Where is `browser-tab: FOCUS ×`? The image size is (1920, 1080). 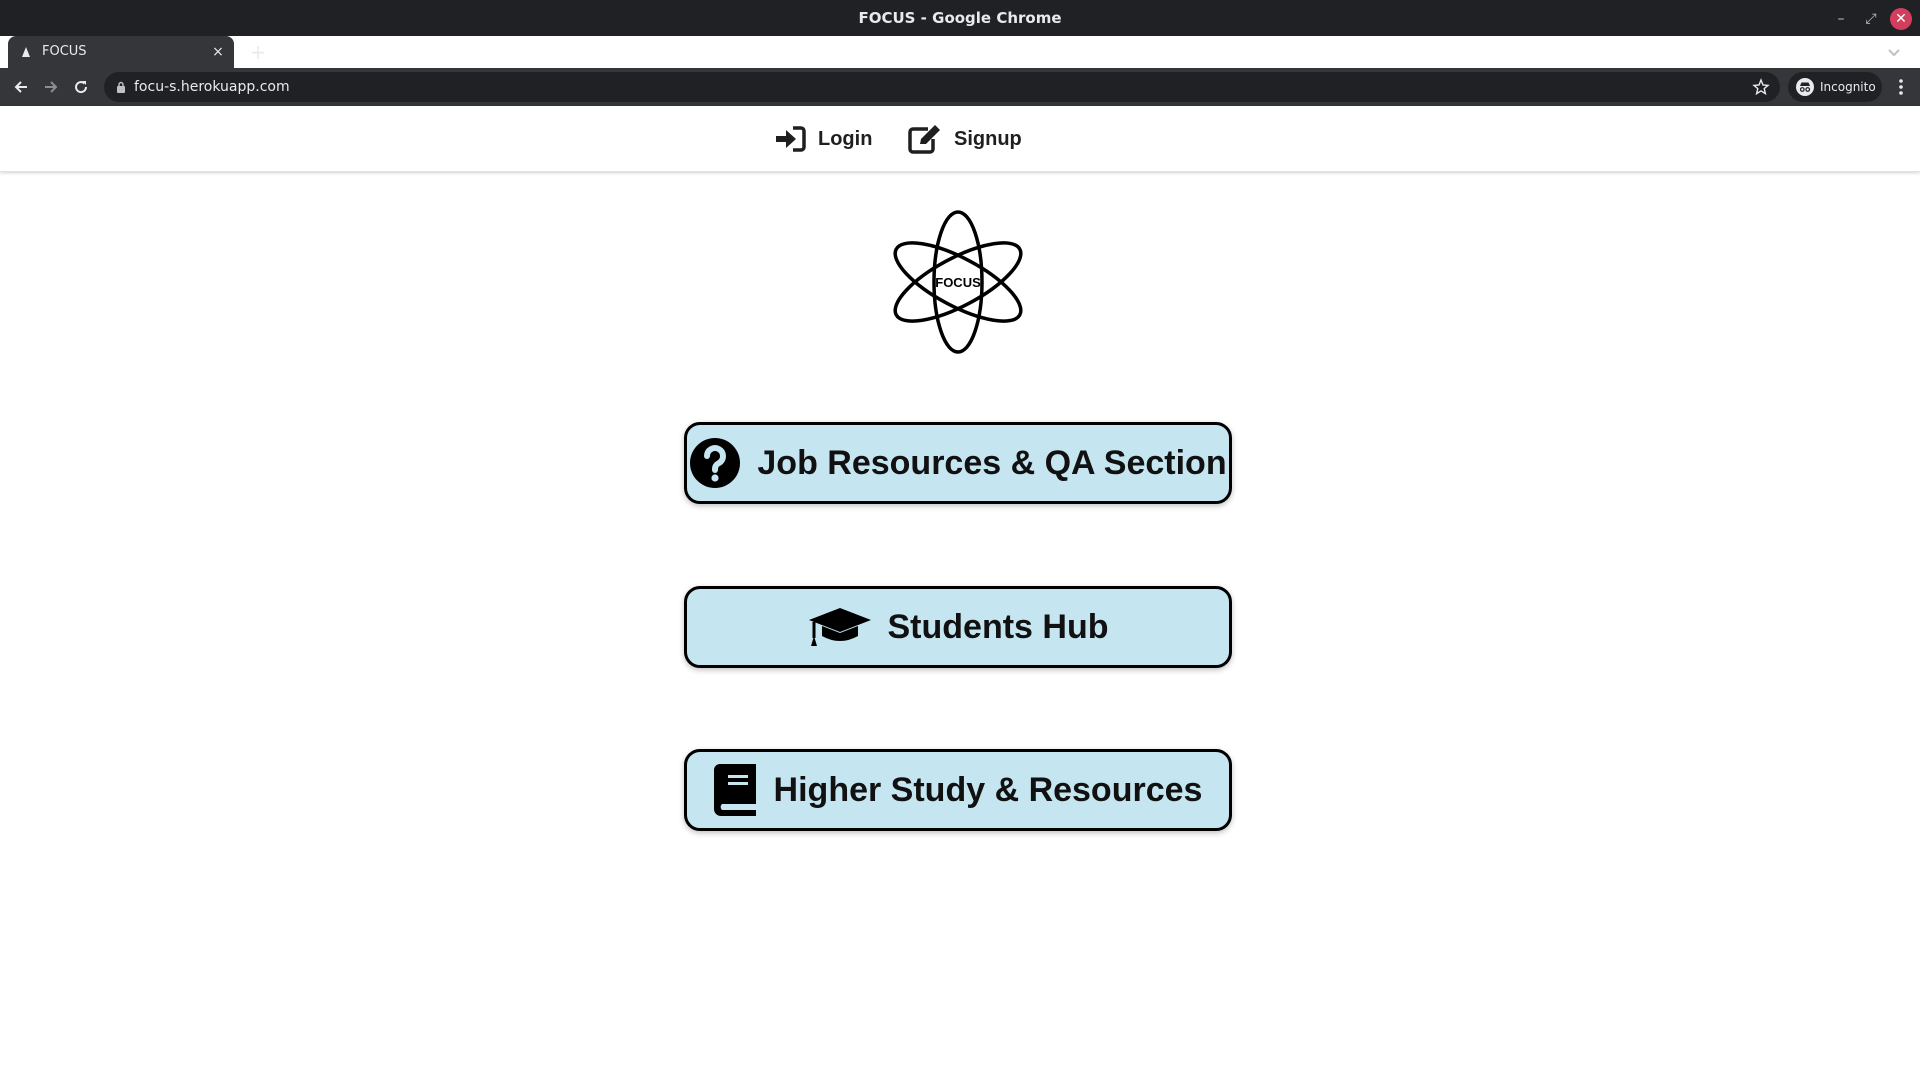 browser-tab: FOCUS × is located at coordinates (121, 52).